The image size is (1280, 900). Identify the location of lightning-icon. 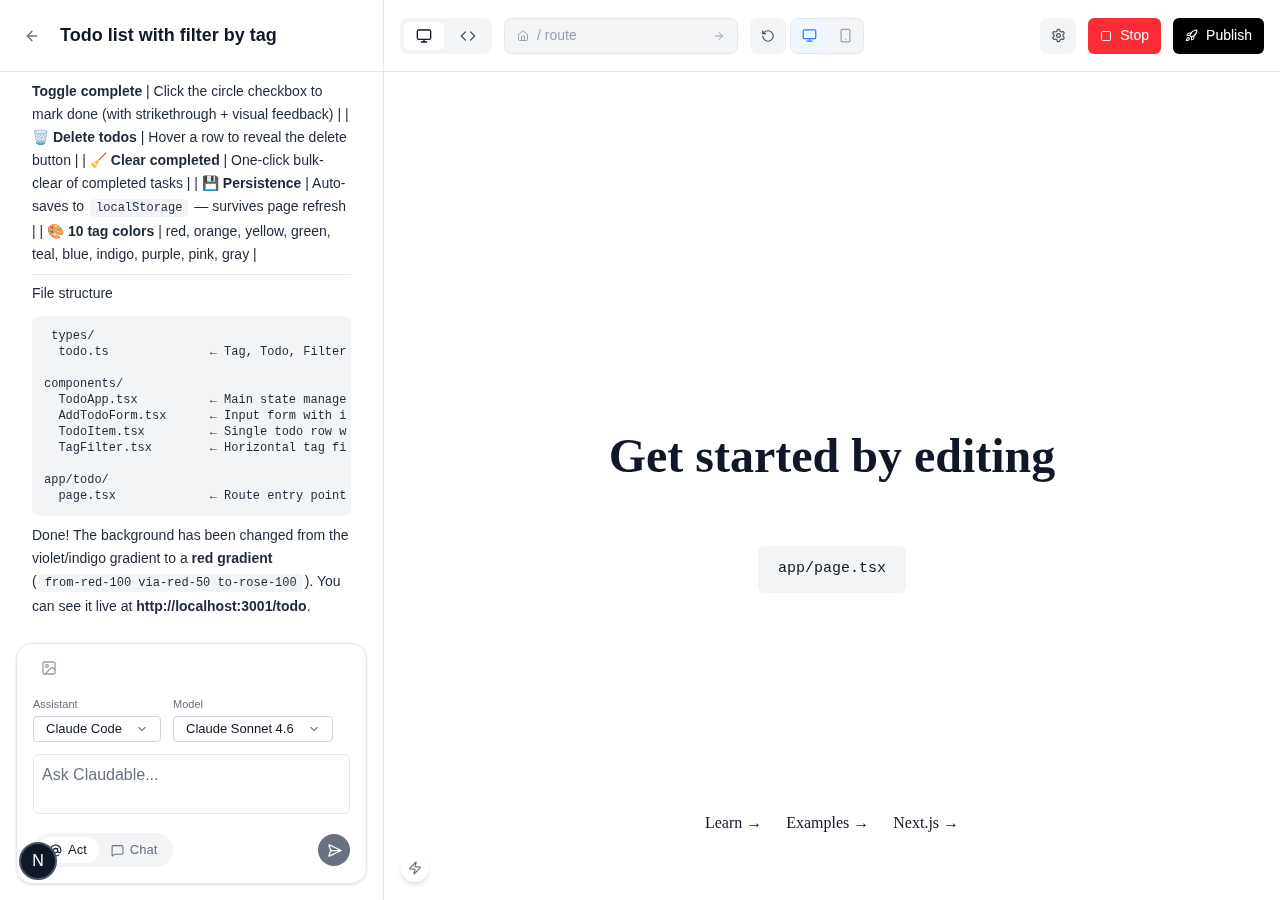
(415, 868).